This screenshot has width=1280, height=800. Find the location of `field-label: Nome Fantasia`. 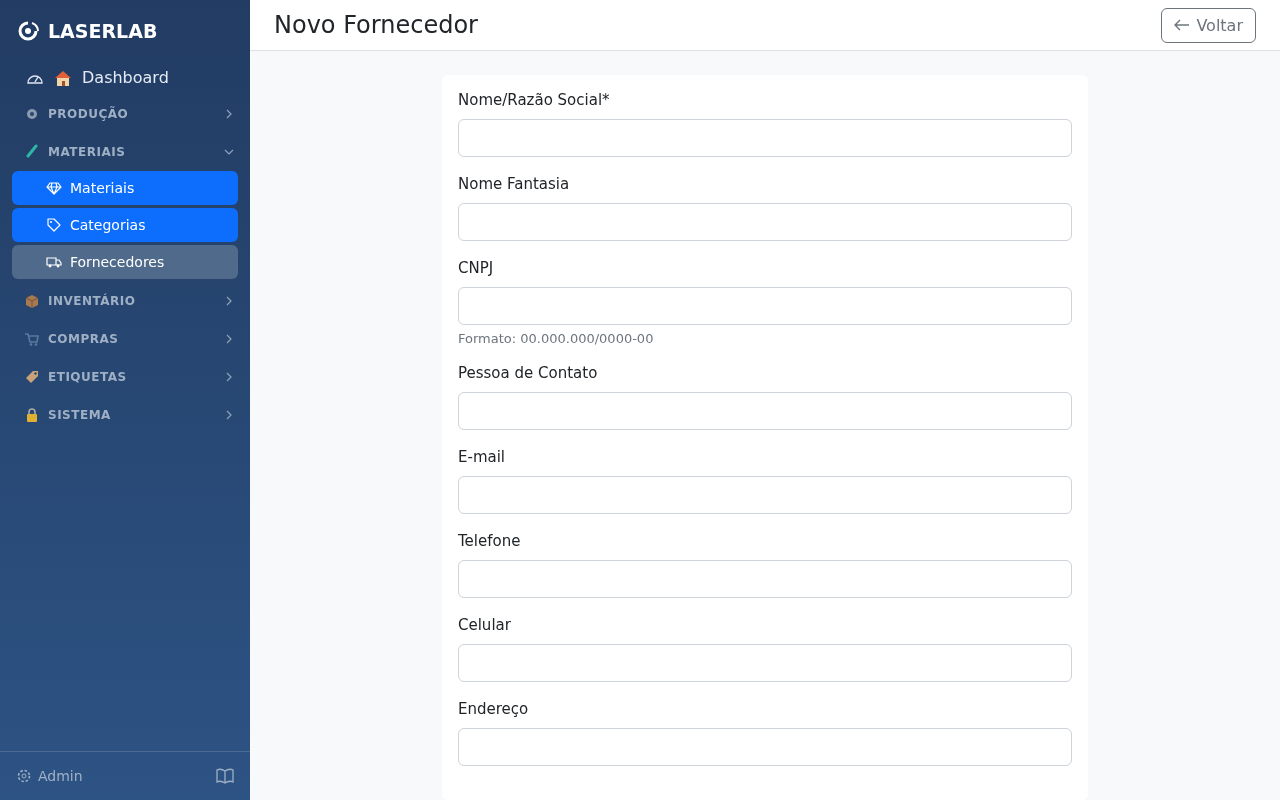

field-label: Nome Fantasia is located at coordinates (514, 184).